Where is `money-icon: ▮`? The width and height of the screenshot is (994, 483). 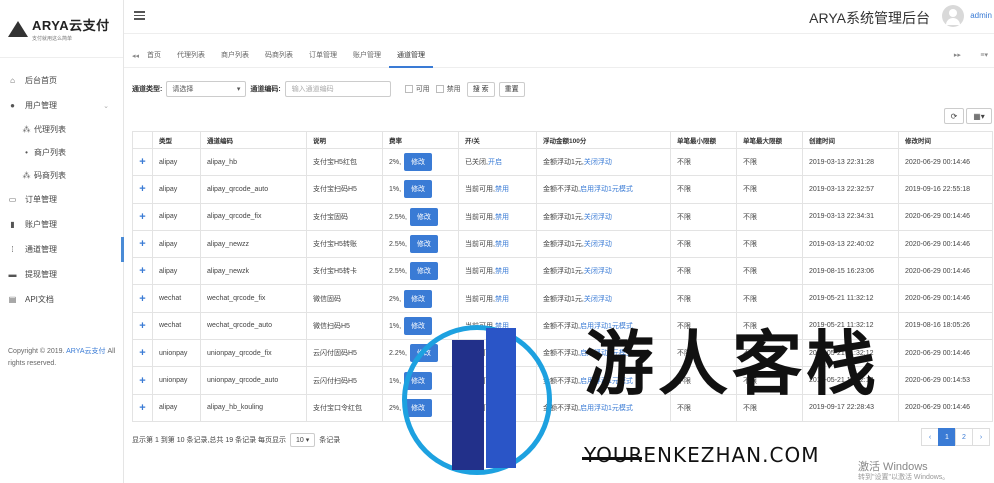 money-icon: ▮ is located at coordinates (12, 224).